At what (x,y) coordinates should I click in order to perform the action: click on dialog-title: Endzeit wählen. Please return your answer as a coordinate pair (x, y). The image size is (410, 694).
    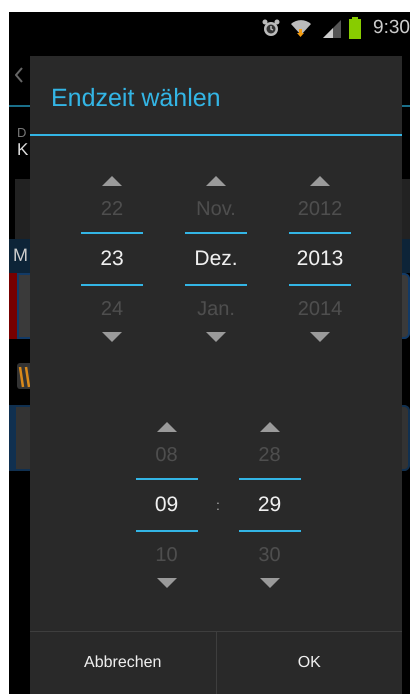
    Looking at the image, I should click on (216, 96).